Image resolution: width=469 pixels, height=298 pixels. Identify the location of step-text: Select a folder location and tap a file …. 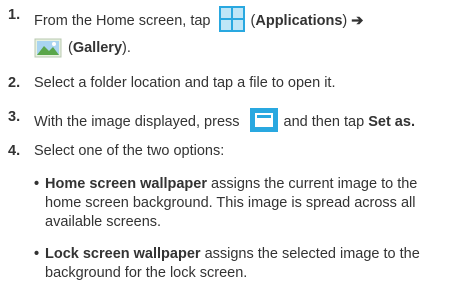
(185, 83).